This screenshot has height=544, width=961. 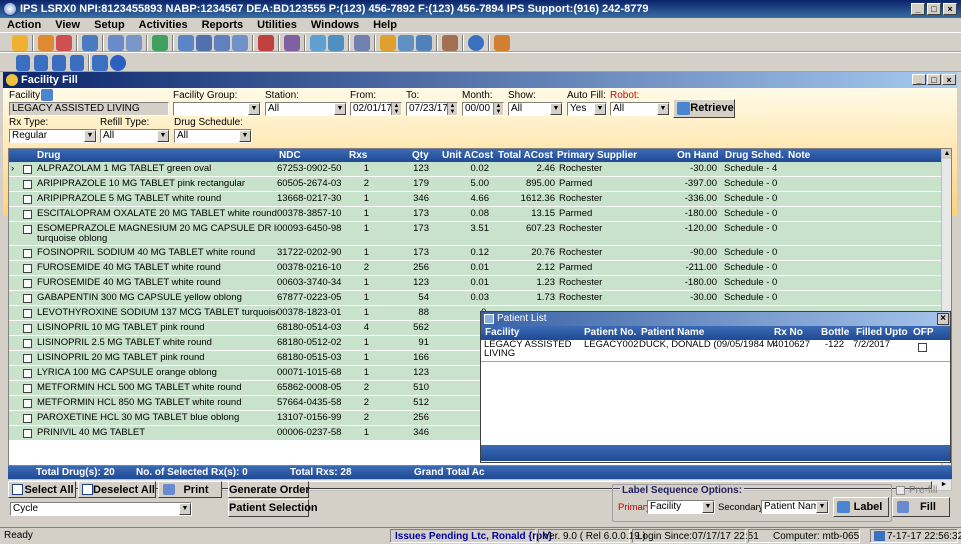 What do you see at coordinates (923, 332) in the screenshot?
I see `pl-col-ofp: OFP` at bounding box center [923, 332].